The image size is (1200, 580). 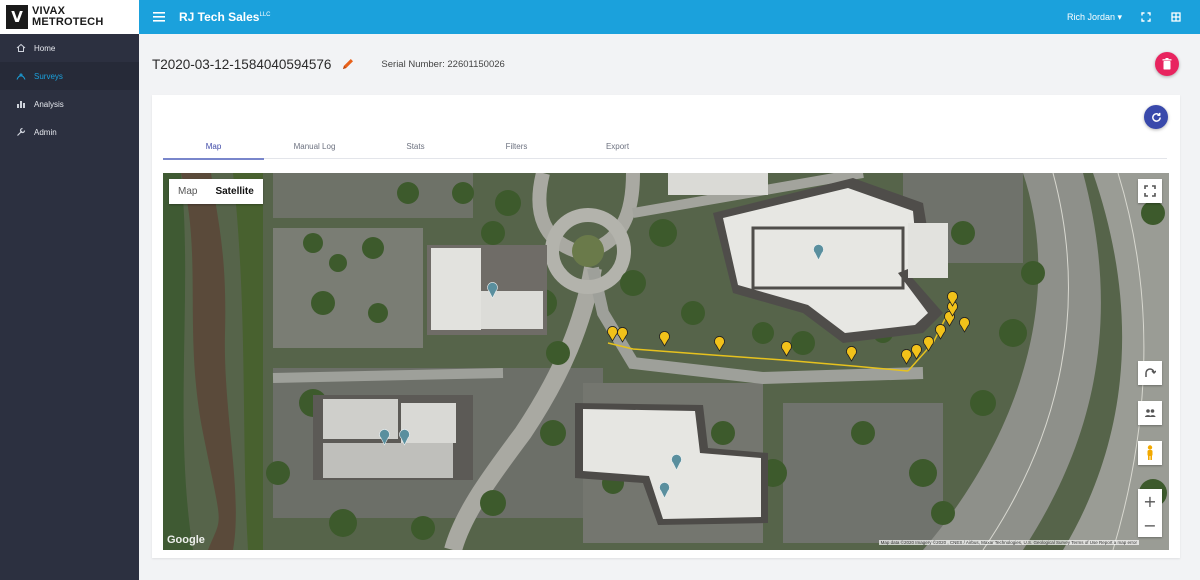 What do you see at coordinates (69, 104) in the screenshot?
I see `sidebar-item-analysis: Analysis` at bounding box center [69, 104].